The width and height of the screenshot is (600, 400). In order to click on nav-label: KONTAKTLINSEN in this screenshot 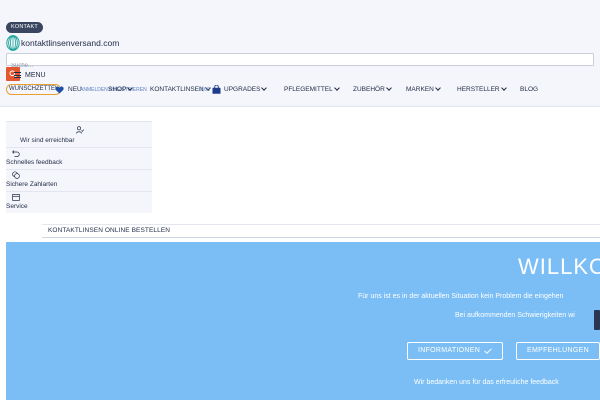, I will do `click(177, 89)`.